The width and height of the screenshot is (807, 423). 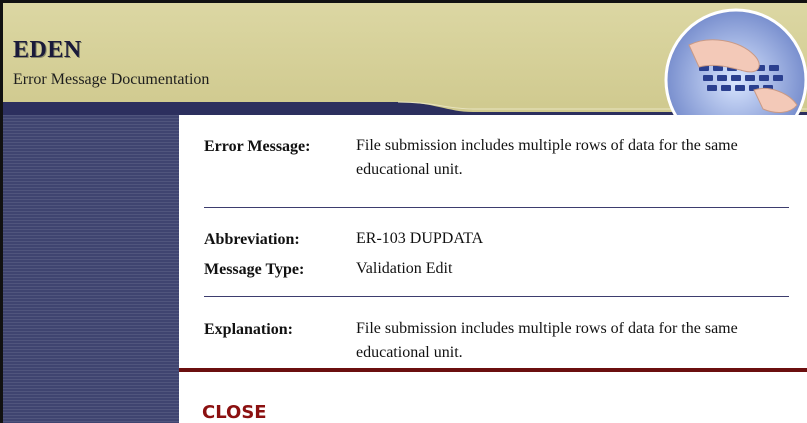 What do you see at coordinates (234, 412) in the screenshot?
I see `close-button: CLOSE` at bounding box center [234, 412].